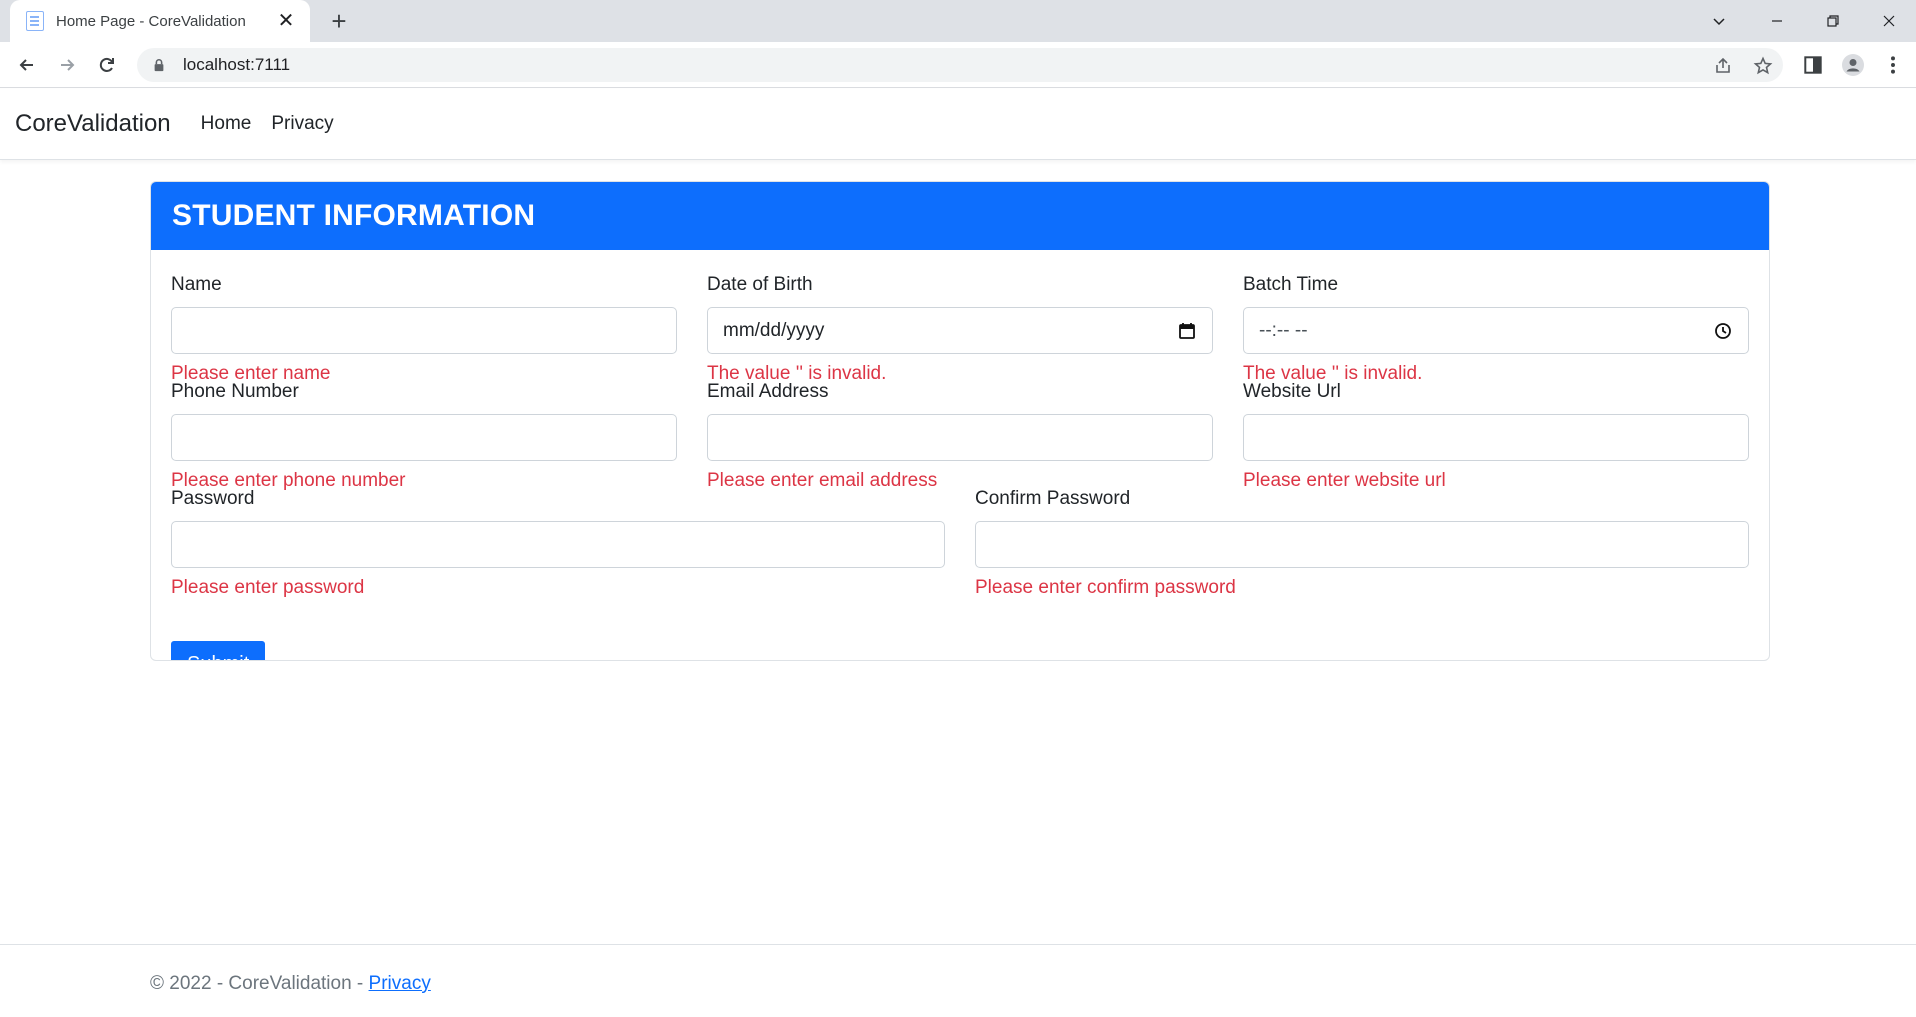 This screenshot has width=1916, height=1017. Describe the element at coordinates (1888, 21) in the screenshot. I see `close-window-icon` at that location.